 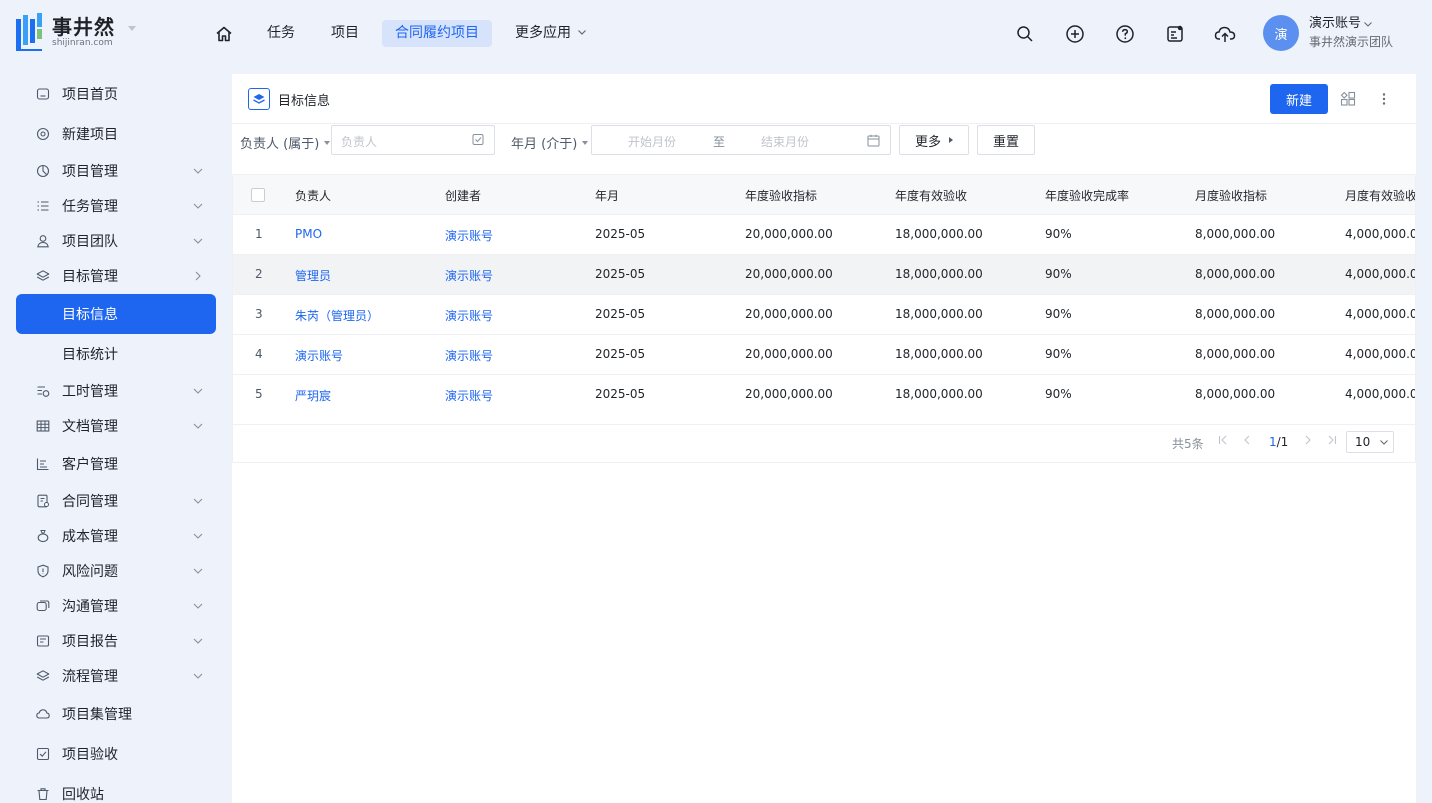 I want to click on owner-input: 负责人, so click(x=413, y=140).